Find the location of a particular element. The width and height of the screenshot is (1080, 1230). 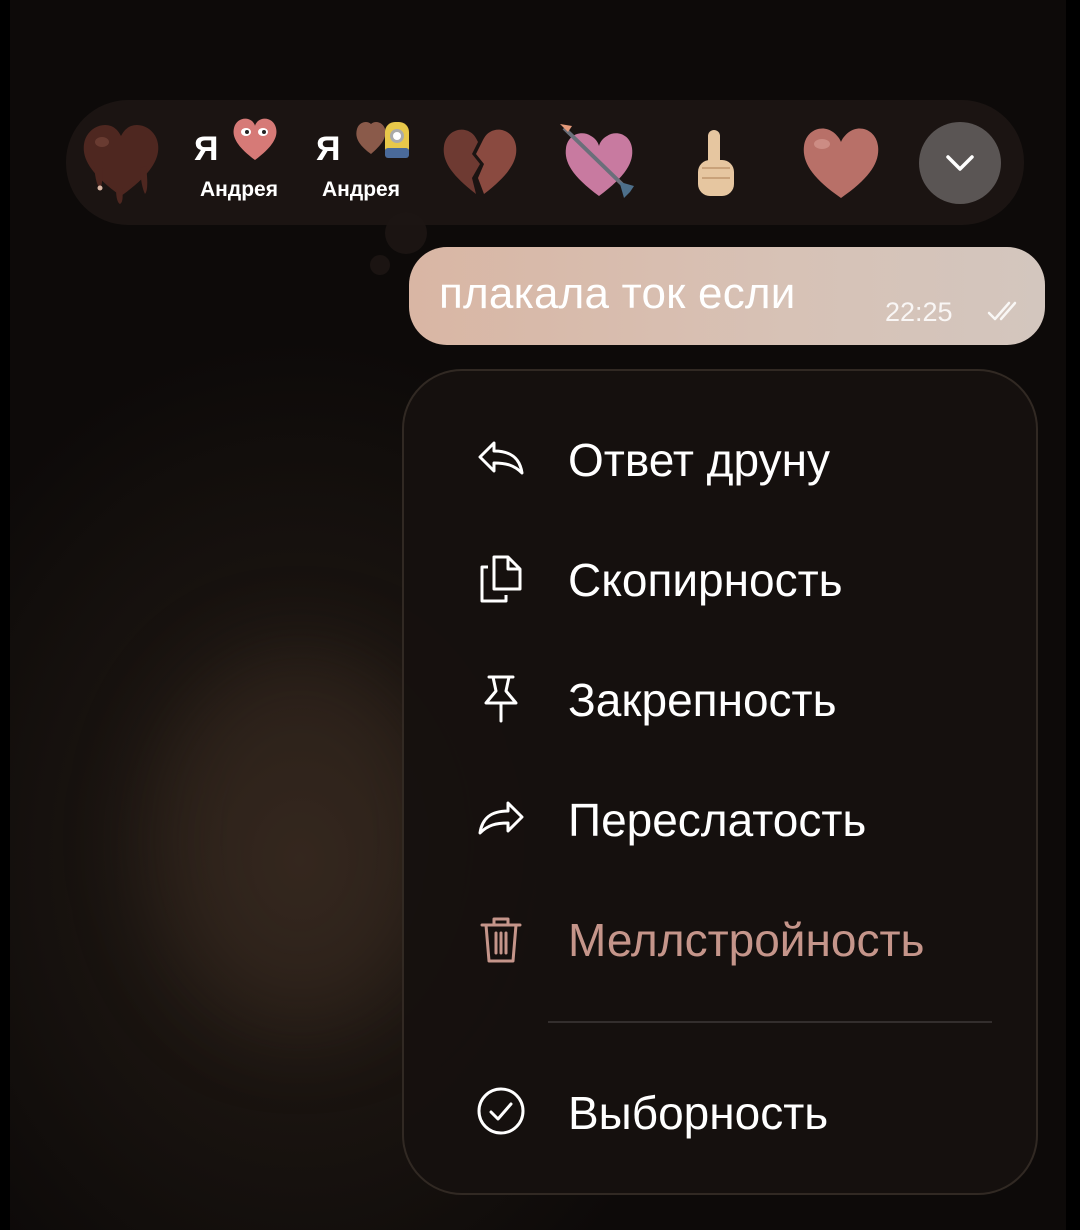

broken-heart-icon is located at coordinates (480, 161).